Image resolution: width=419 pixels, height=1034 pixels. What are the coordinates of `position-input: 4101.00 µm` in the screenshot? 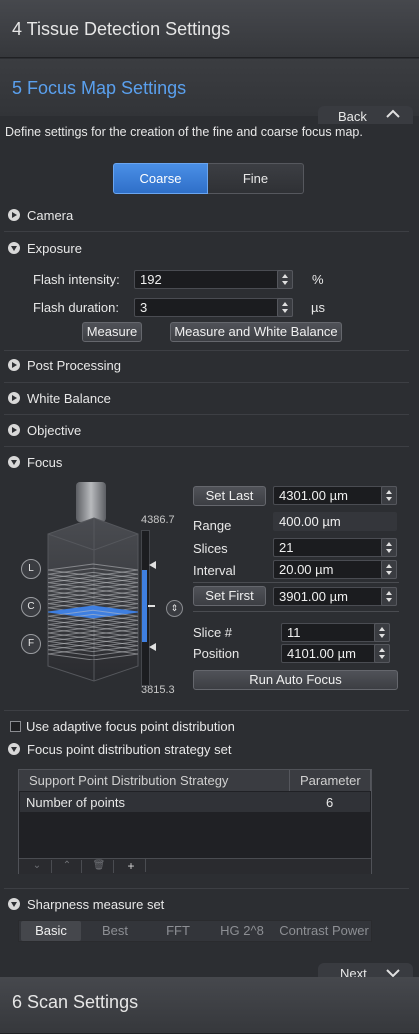 It's located at (335, 653).